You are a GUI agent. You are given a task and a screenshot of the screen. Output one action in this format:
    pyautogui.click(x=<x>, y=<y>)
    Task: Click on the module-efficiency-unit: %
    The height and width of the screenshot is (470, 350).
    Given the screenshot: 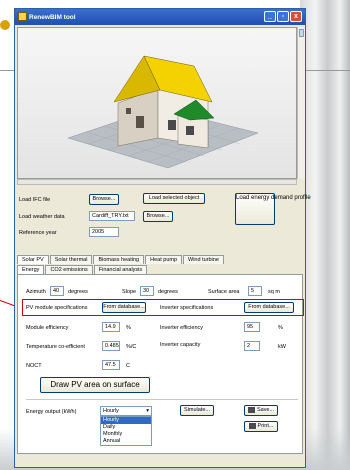 What is the action you would take?
    pyautogui.click(x=128, y=328)
    